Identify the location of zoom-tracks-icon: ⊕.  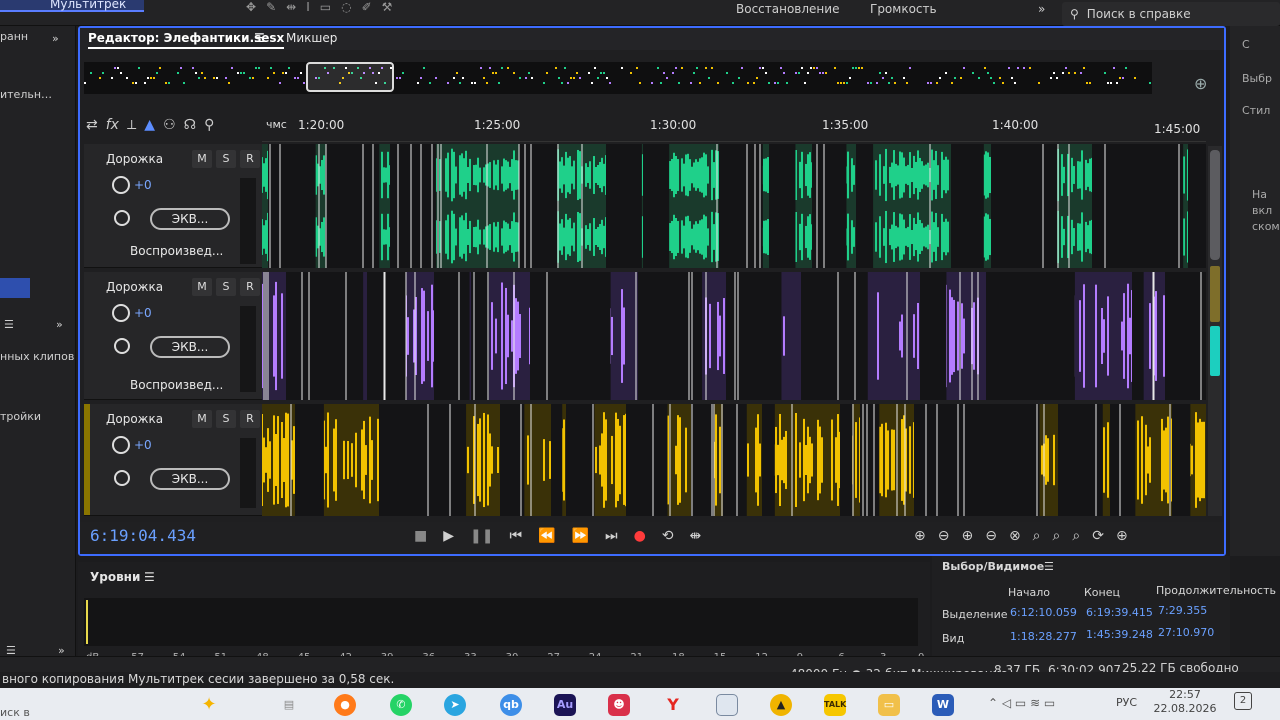
(1122, 536).